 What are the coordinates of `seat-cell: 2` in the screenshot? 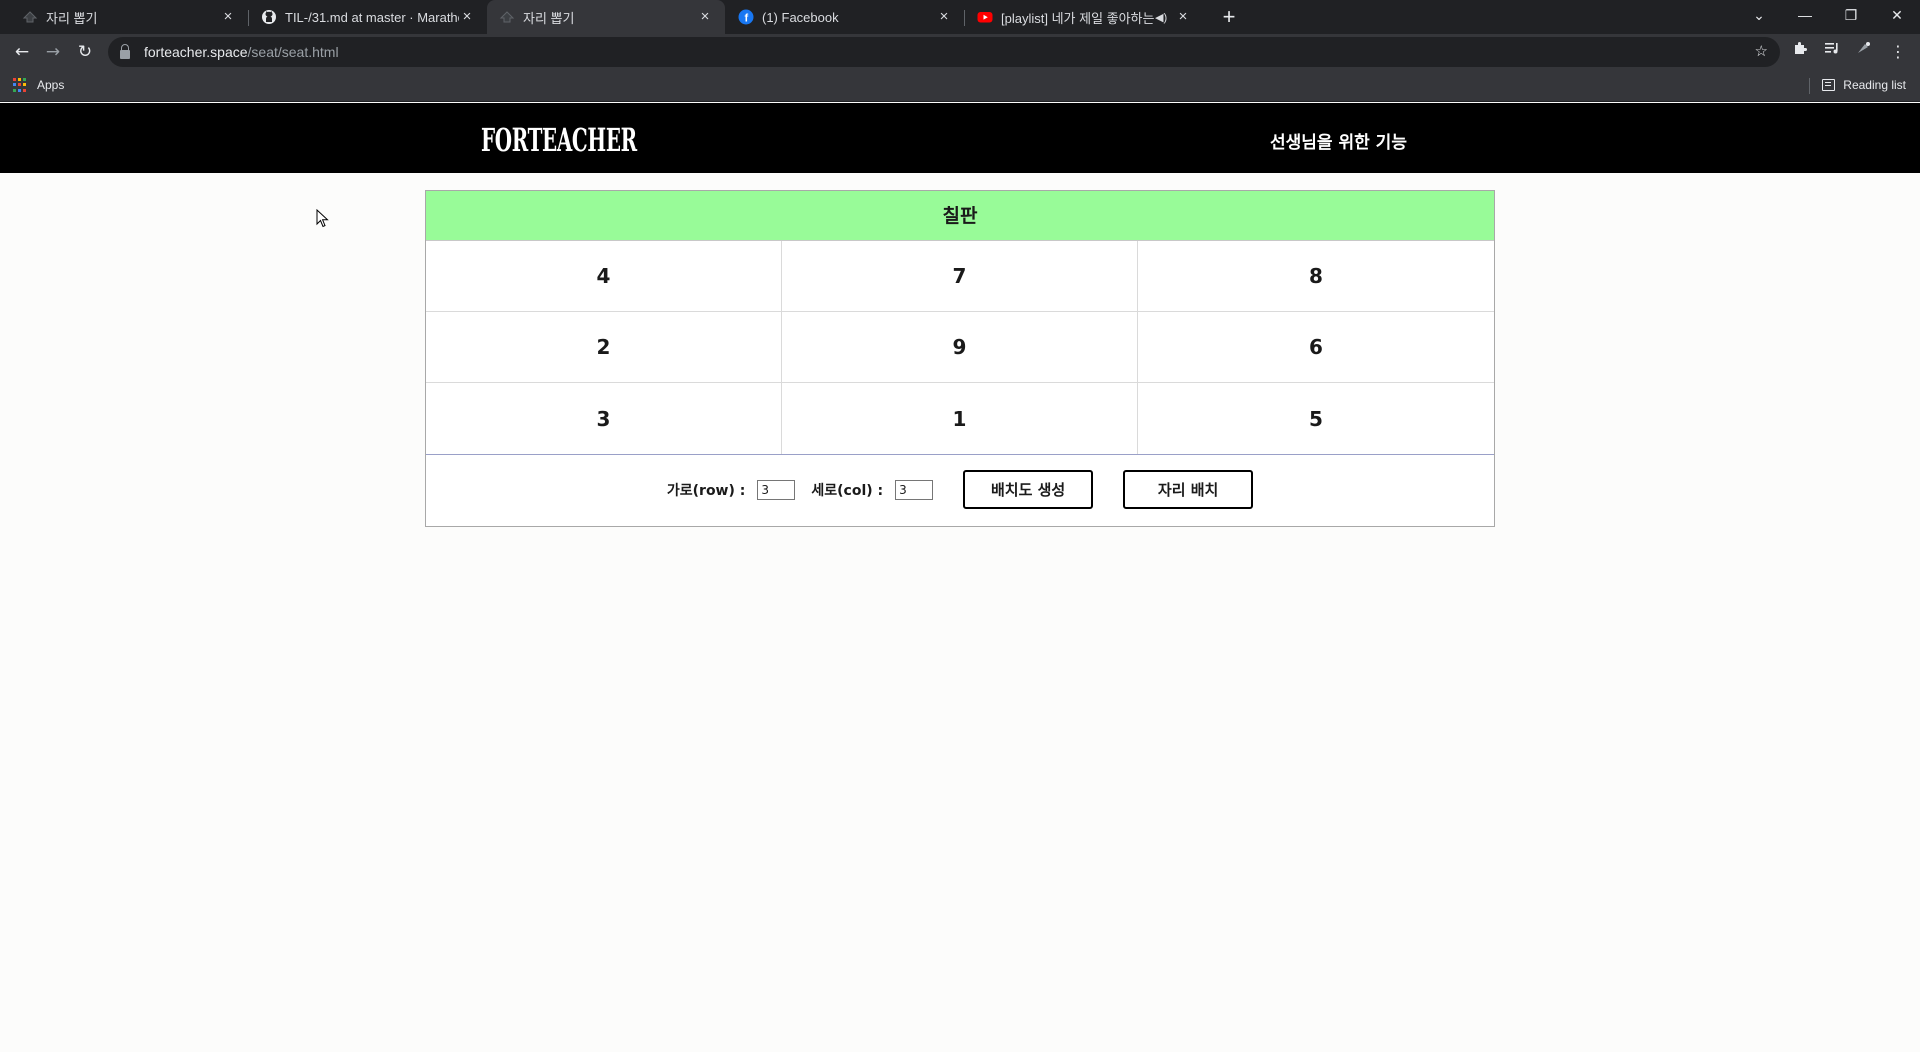 It's located at (604, 347).